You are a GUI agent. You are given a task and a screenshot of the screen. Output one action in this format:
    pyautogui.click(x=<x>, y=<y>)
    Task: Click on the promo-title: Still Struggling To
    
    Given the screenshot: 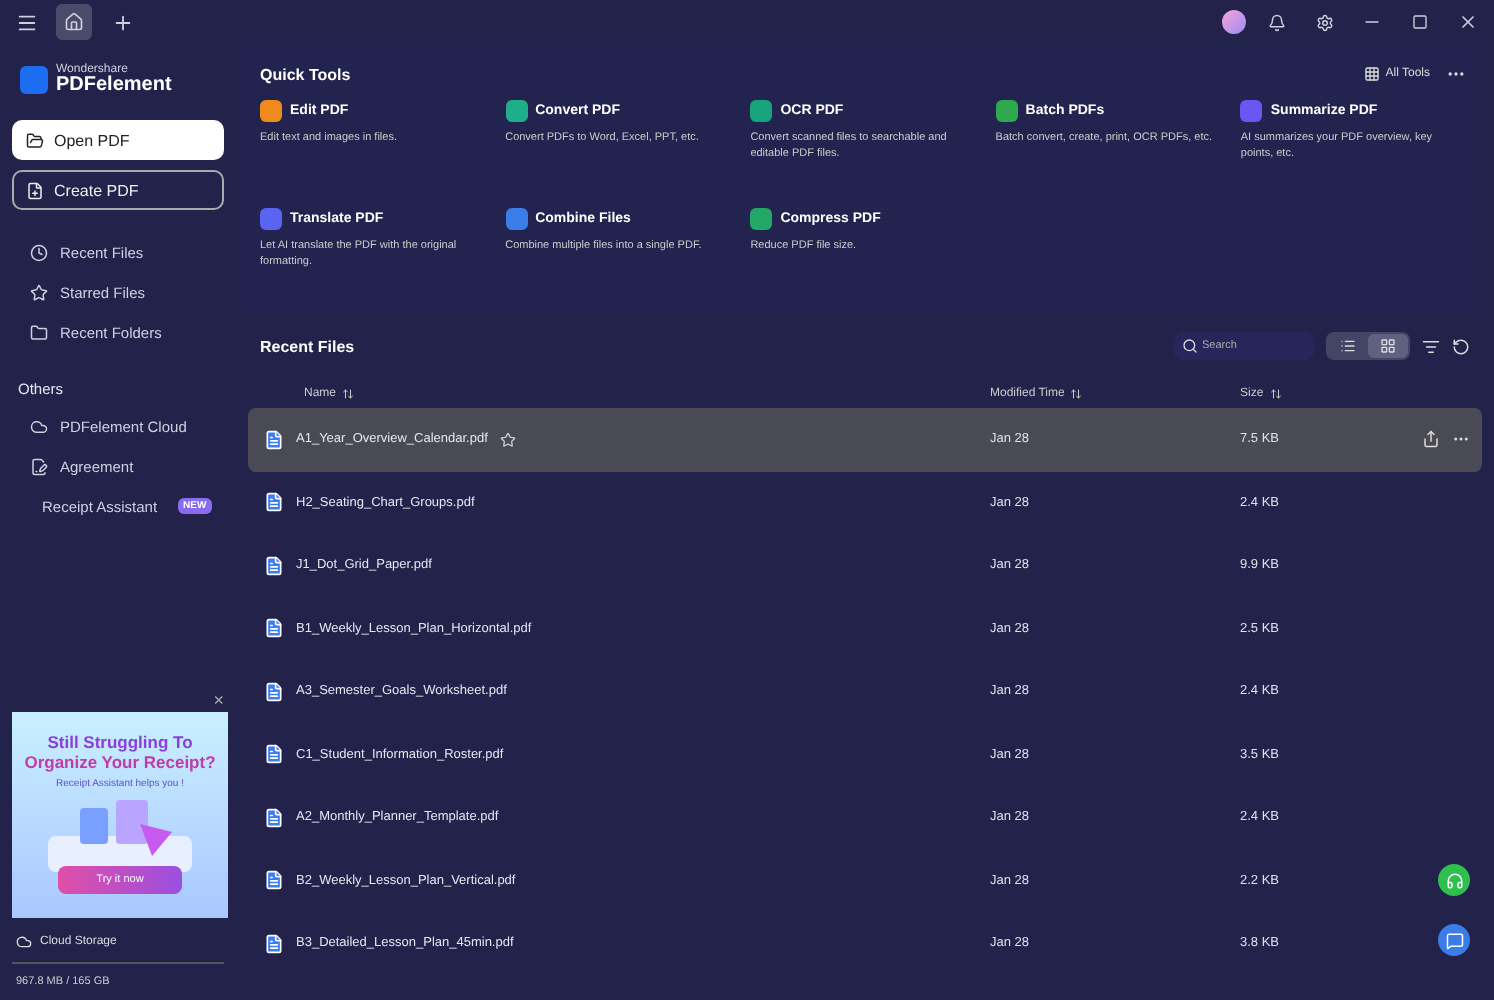 What is the action you would take?
    pyautogui.click(x=120, y=744)
    